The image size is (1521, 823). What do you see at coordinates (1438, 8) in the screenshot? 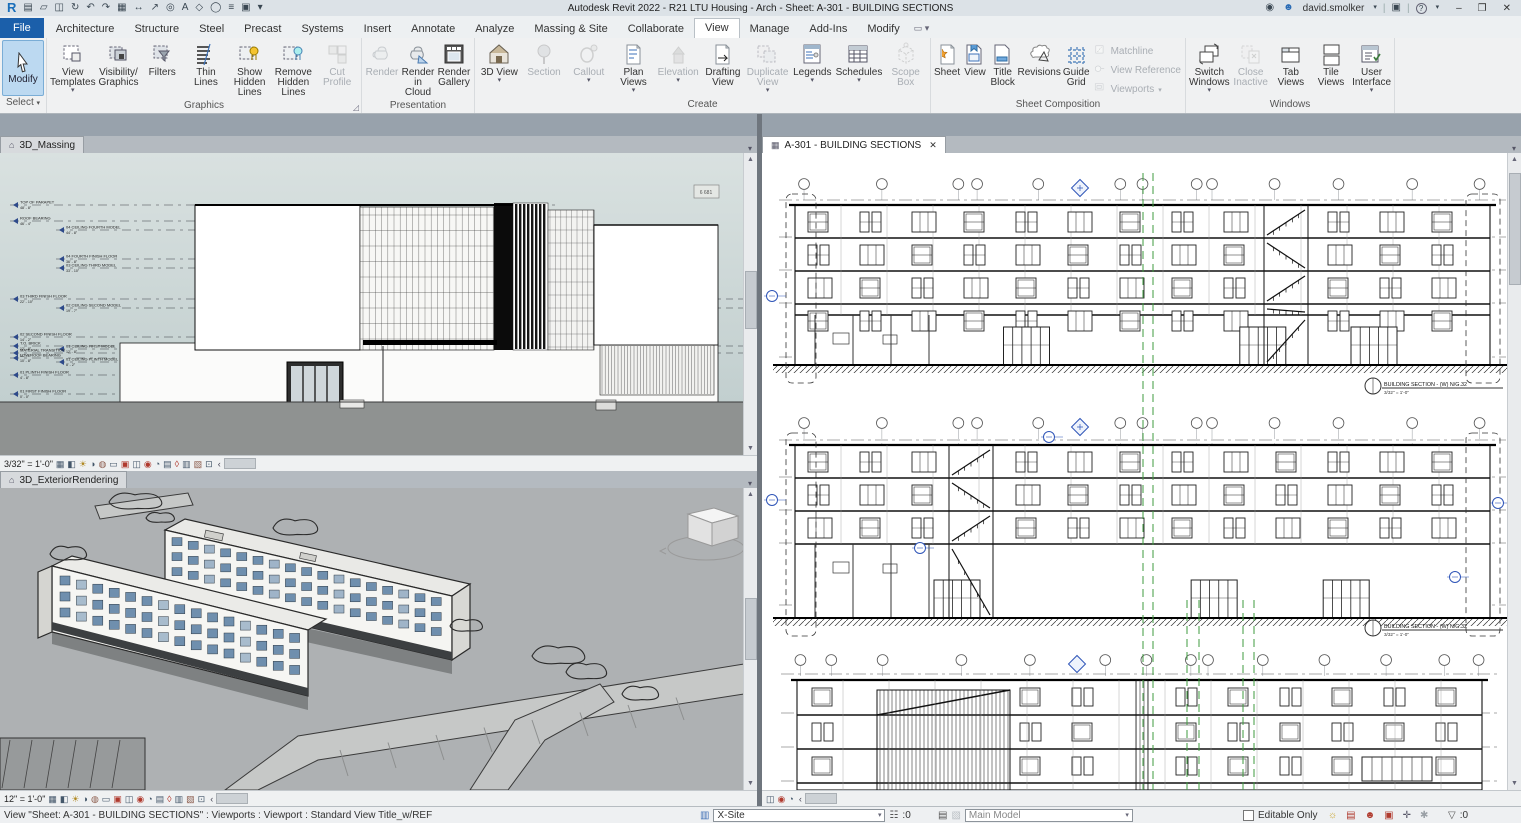
I see `help-chevron-icon: ▾` at bounding box center [1438, 8].